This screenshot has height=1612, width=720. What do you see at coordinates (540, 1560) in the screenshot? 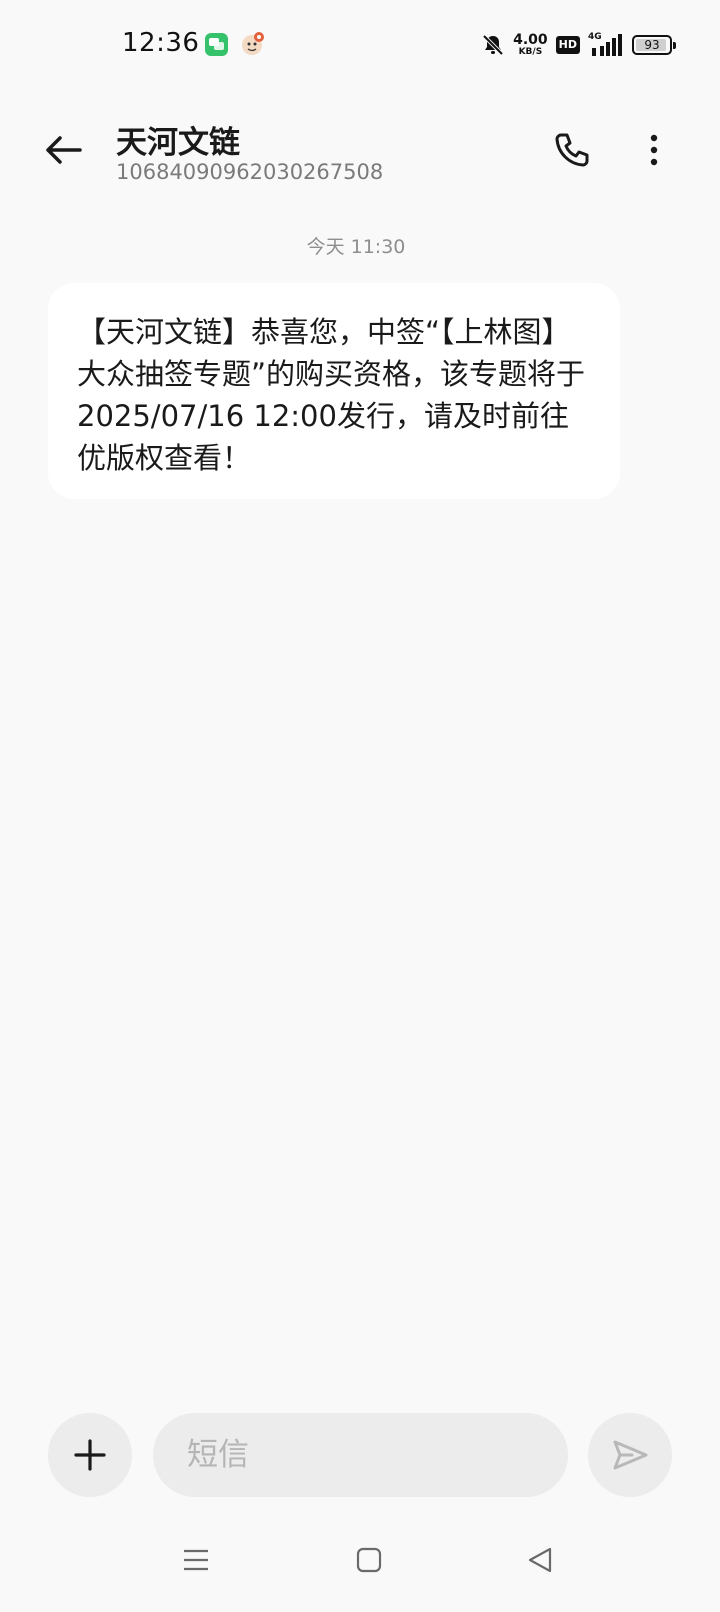
I see `back-triangle-icon` at bounding box center [540, 1560].